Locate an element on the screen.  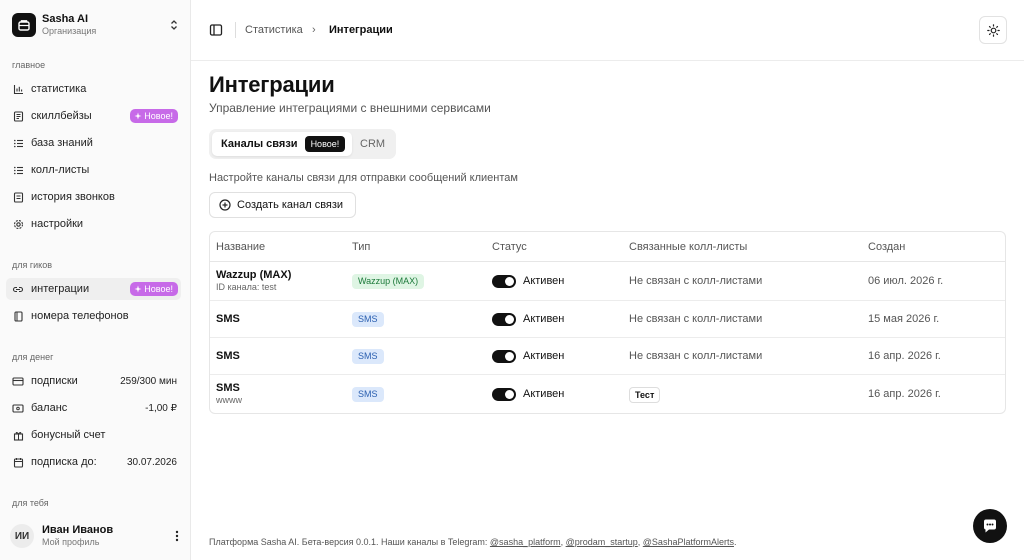
sidebar-item-main-5: настройки is located at coordinates (93, 224).